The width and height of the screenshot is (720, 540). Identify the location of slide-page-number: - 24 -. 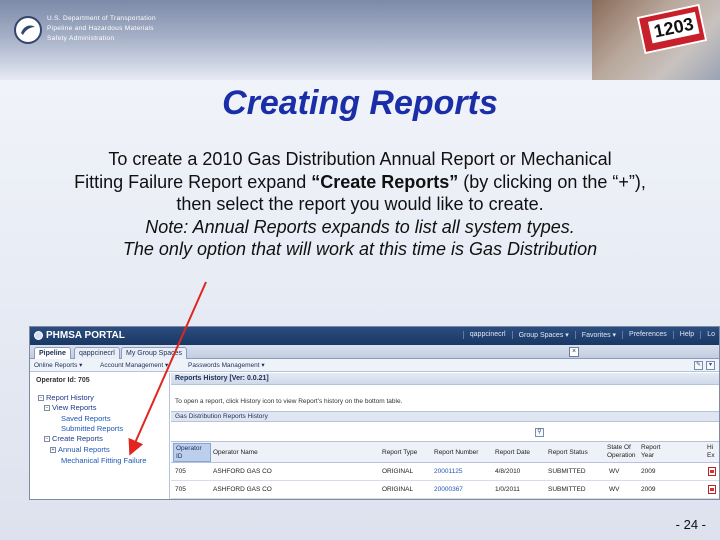
(690, 524).